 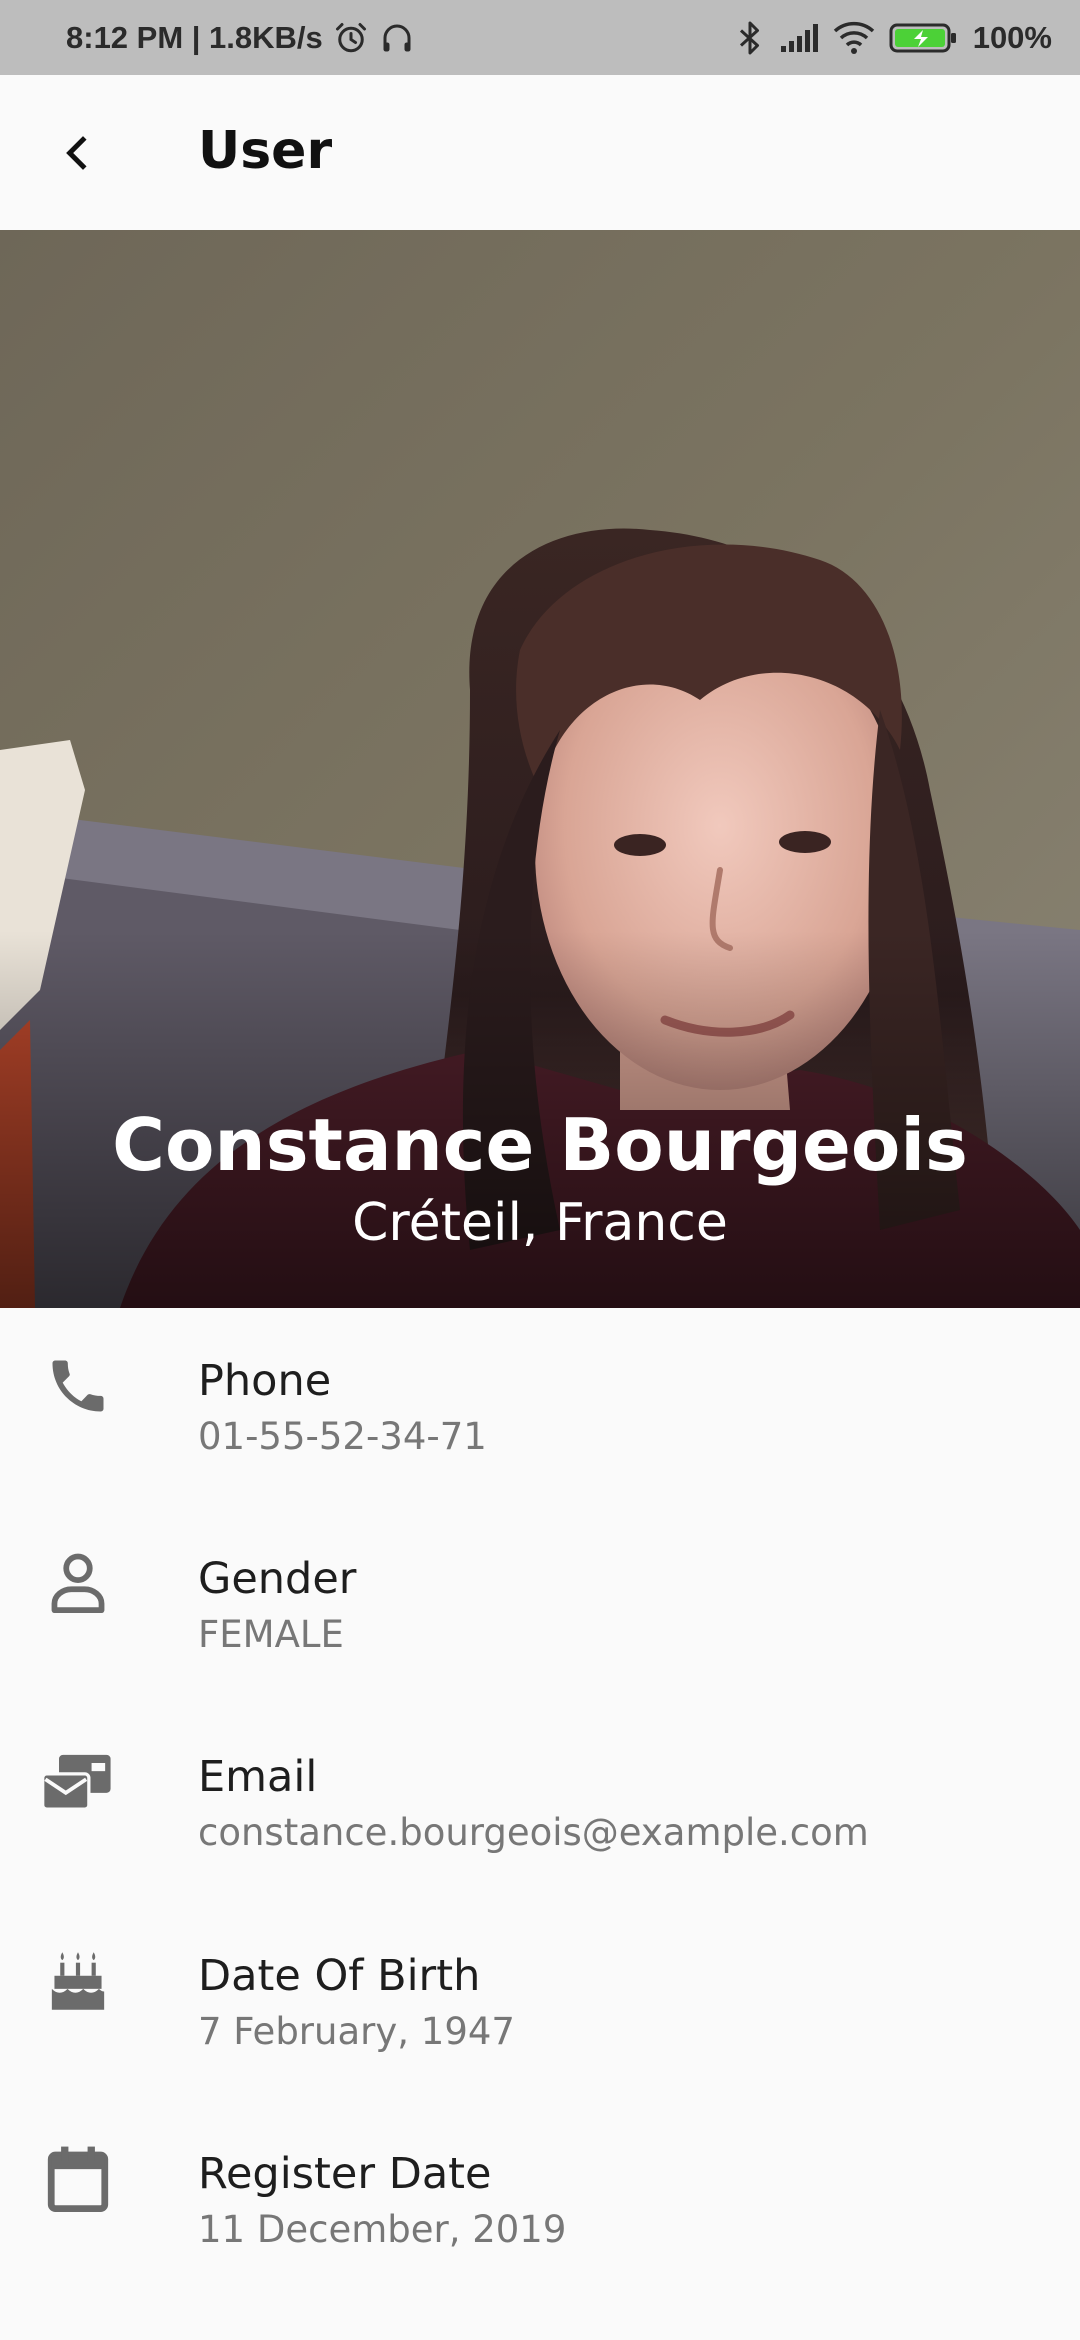 I want to click on detail-label: Gender, so click(x=277, y=1579).